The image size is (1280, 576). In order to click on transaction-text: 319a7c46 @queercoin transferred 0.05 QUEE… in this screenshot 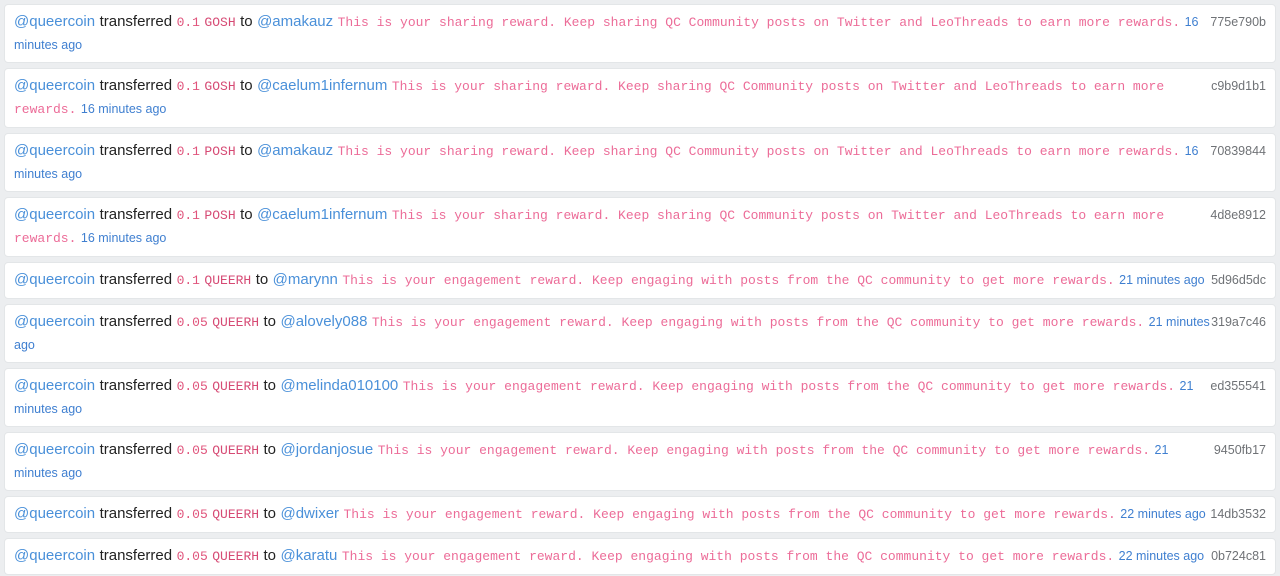, I will do `click(640, 333)`.